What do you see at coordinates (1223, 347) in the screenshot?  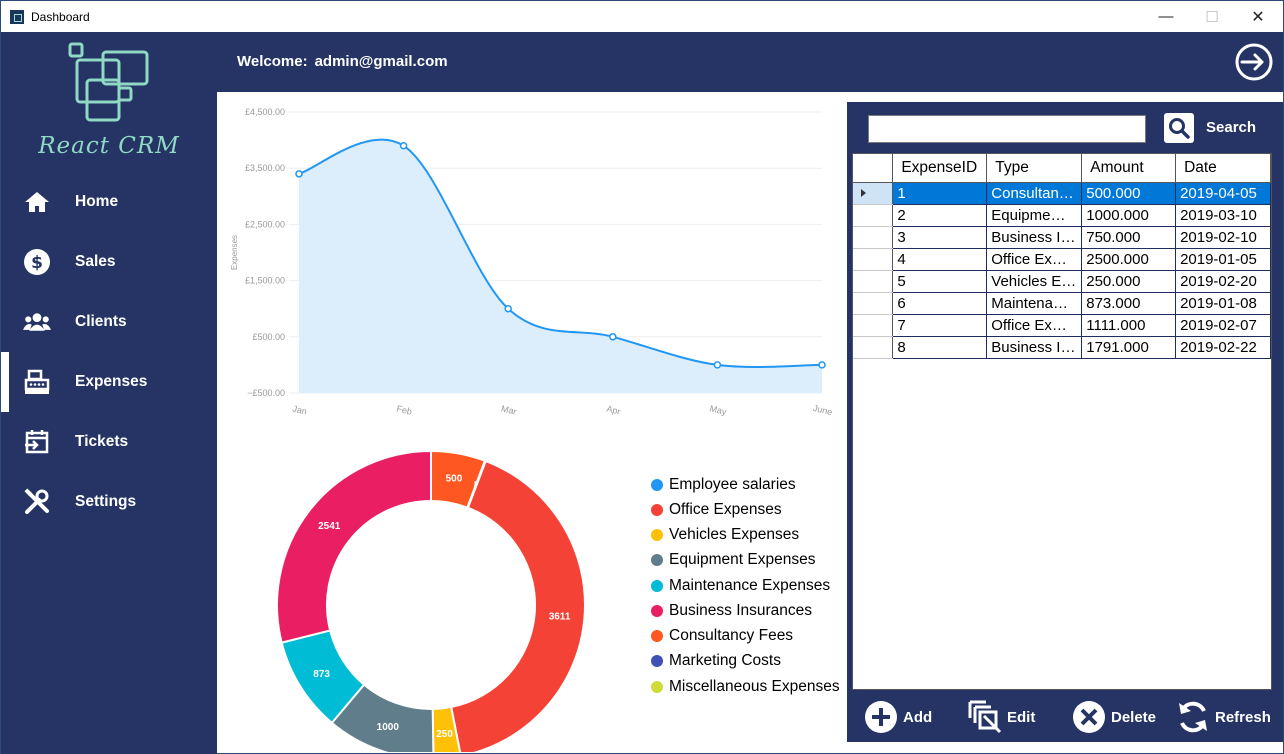 I see `table-cell: 2019-02-22` at bounding box center [1223, 347].